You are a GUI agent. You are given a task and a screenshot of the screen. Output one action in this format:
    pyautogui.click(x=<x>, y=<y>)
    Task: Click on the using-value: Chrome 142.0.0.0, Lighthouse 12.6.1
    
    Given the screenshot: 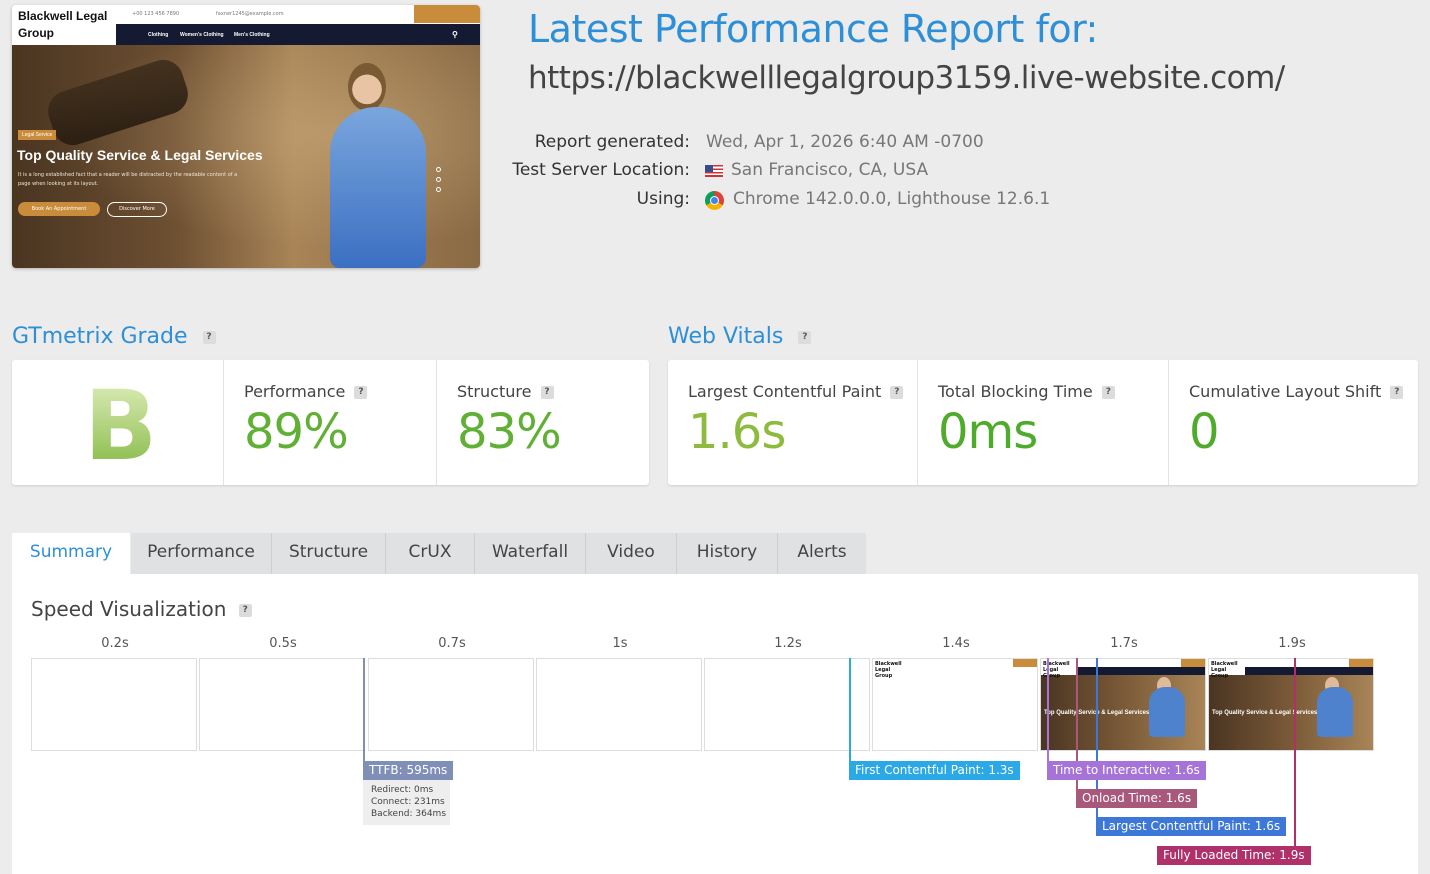 What is the action you would take?
    pyautogui.click(x=892, y=199)
    